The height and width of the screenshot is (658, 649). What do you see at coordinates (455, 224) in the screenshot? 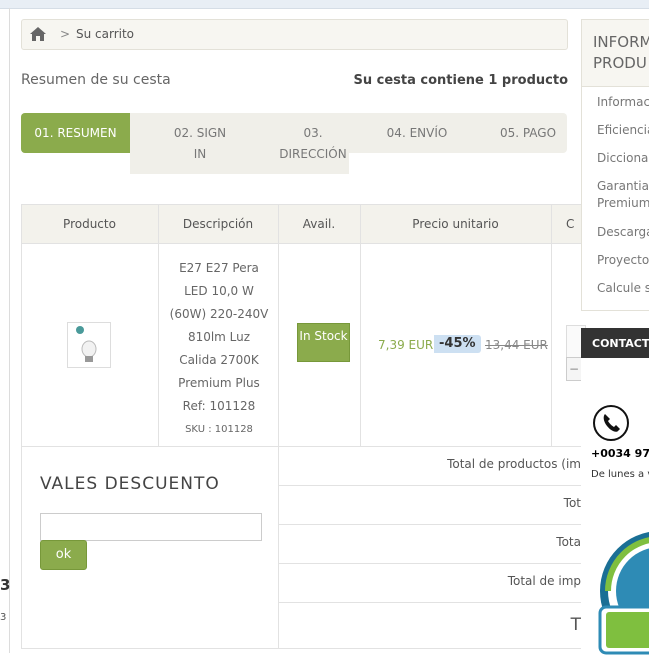
I see `header-unit-price: Precio unitario` at bounding box center [455, 224].